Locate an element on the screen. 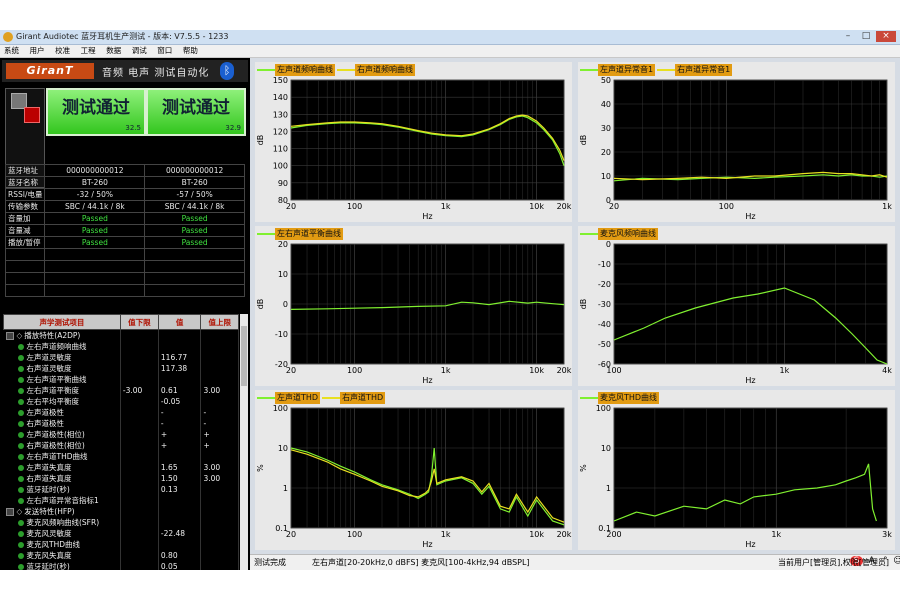  test-item-row: 麦克风灵敏度 -22.48 is located at coordinates (121, 533).